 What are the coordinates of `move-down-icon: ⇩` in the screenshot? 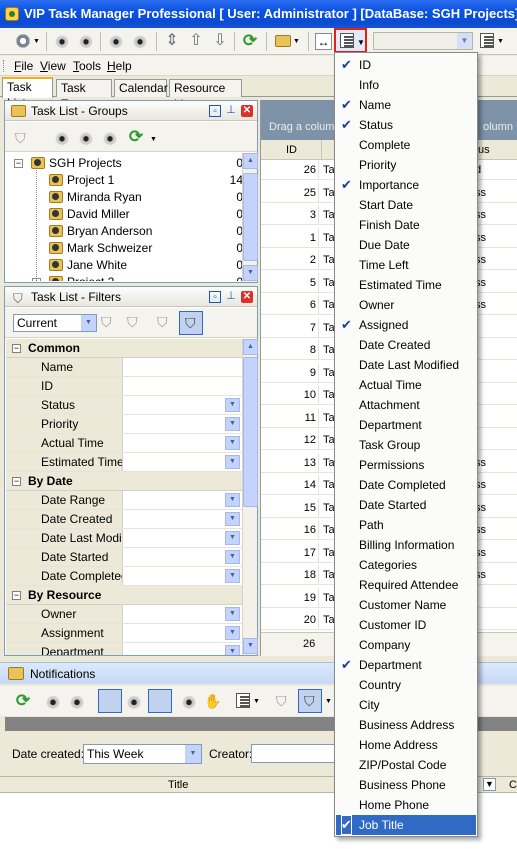 It's located at (220, 41).